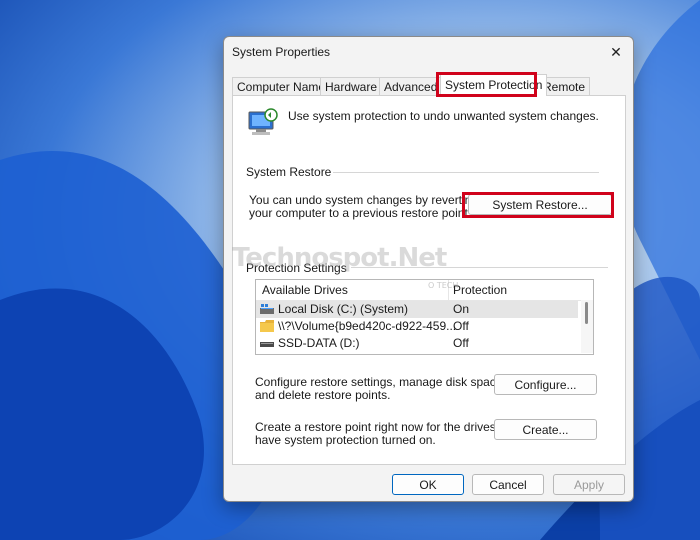  Describe the element at coordinates (281, 52) in the screenshot. I see `window-title: System Properties` at that location.